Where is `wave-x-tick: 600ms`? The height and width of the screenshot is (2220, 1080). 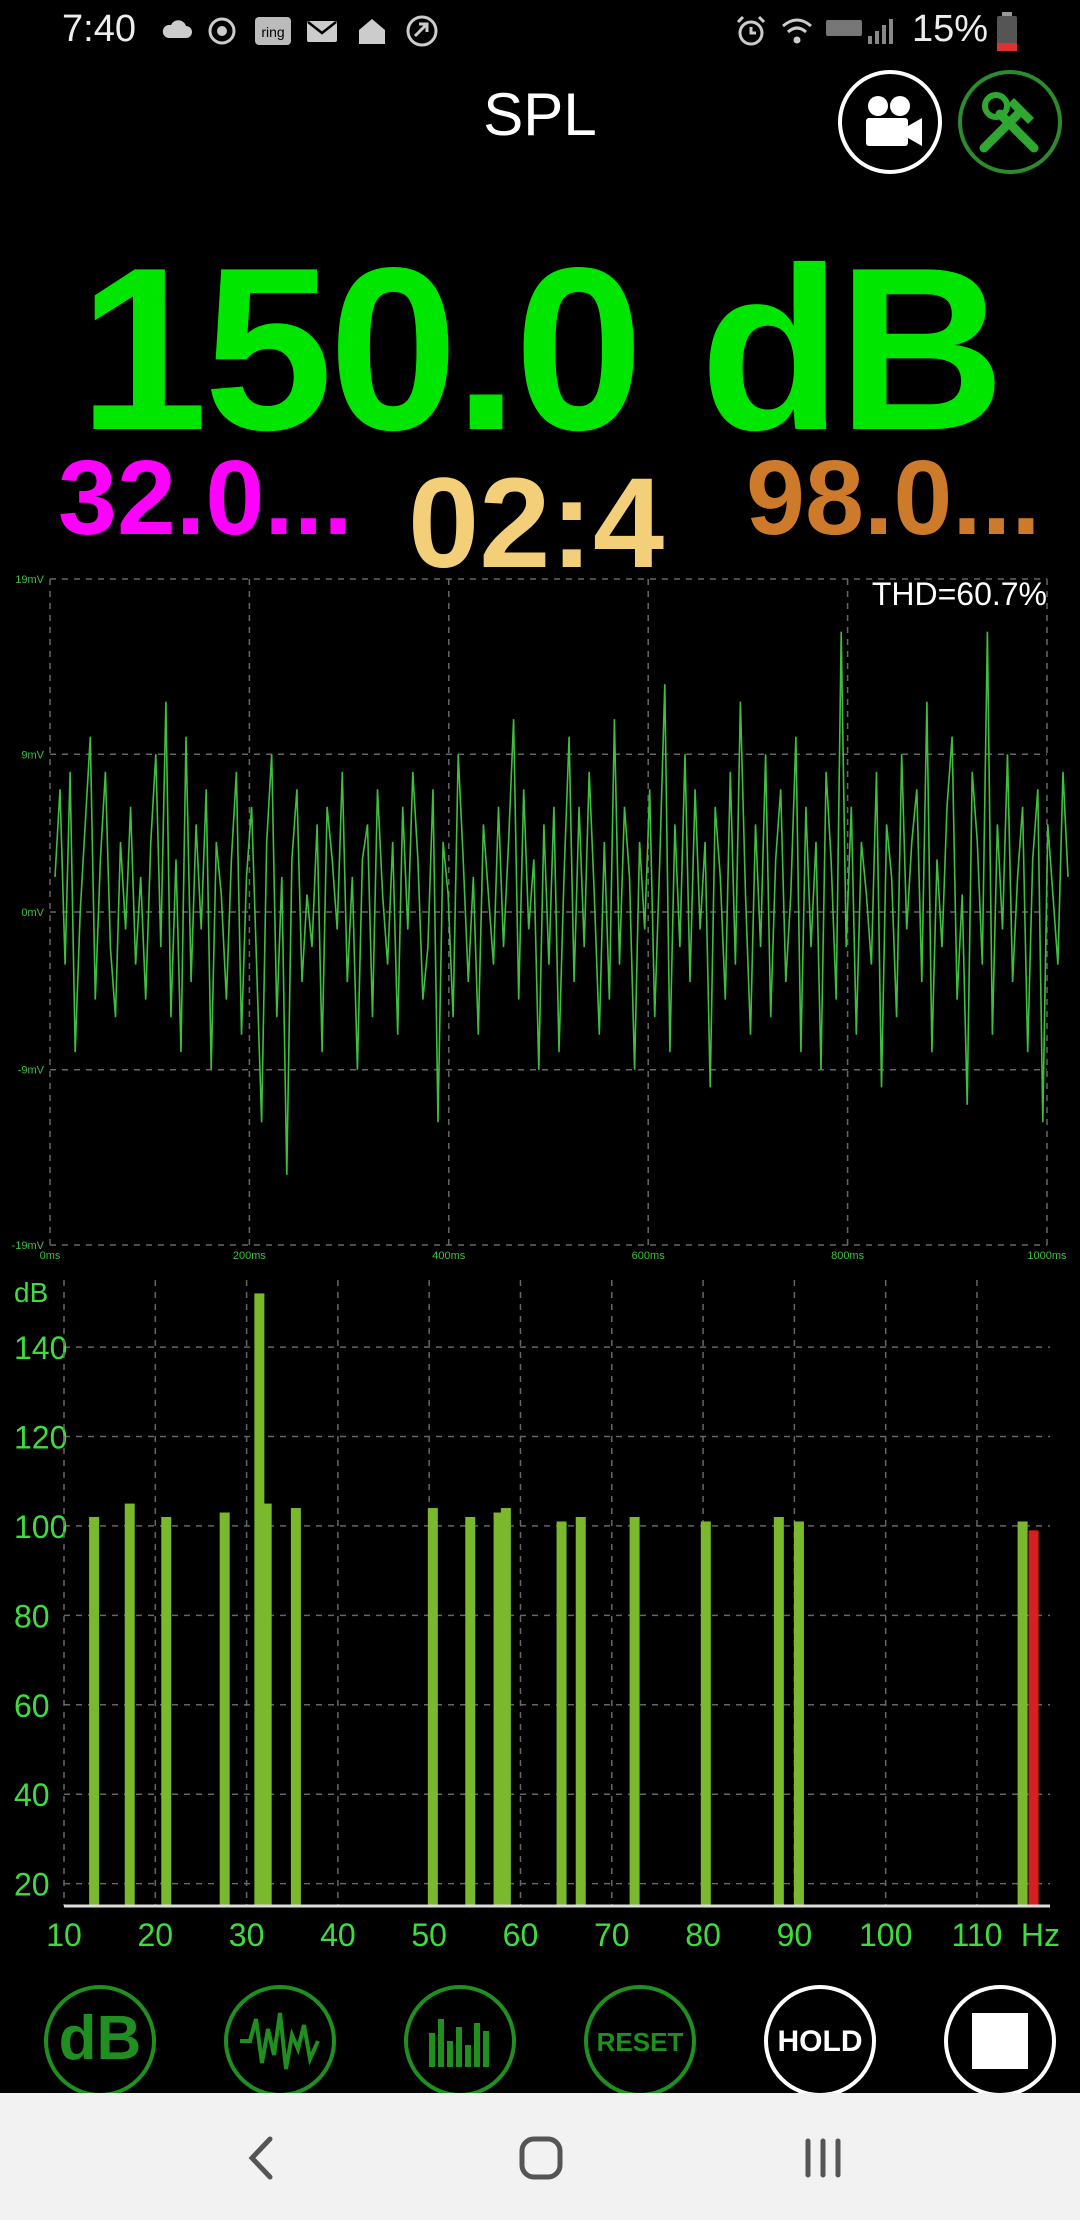
wave-x-tick: 600ms is located at coordinates (649, 1256).